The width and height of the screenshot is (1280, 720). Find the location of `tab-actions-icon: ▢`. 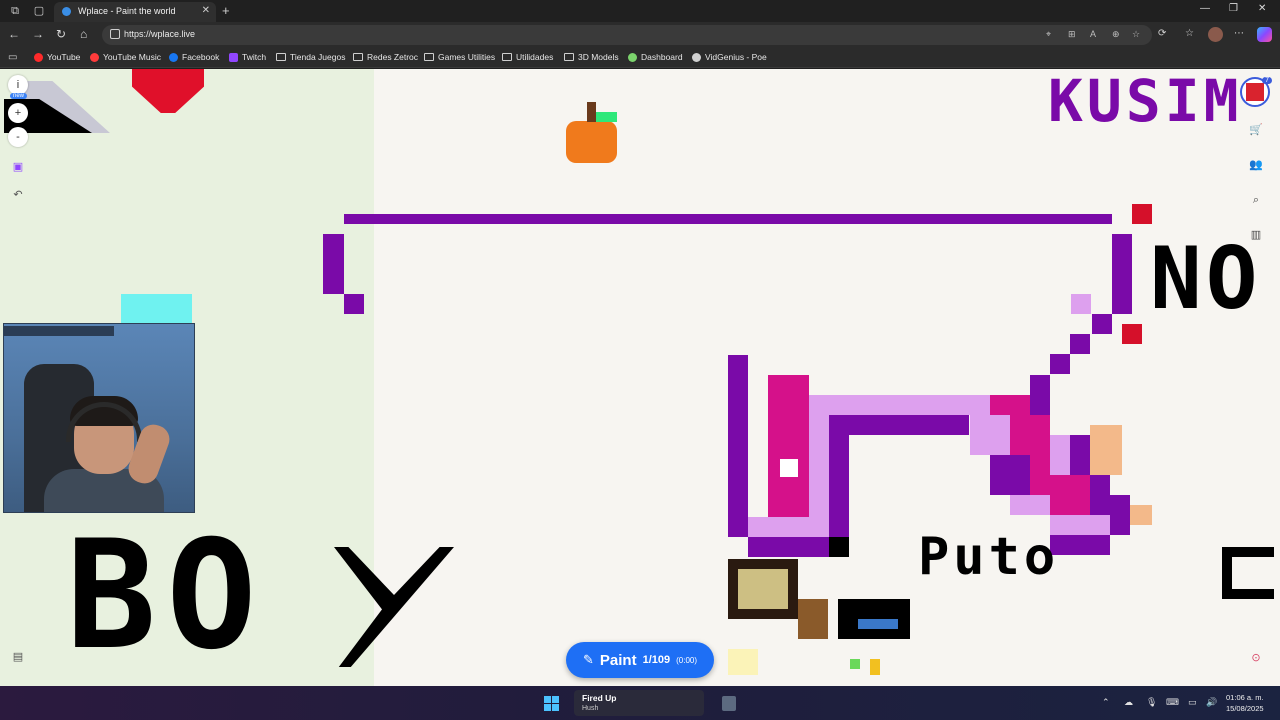

tab-actions-icon: ▢ is located at coordinates (39, 11).